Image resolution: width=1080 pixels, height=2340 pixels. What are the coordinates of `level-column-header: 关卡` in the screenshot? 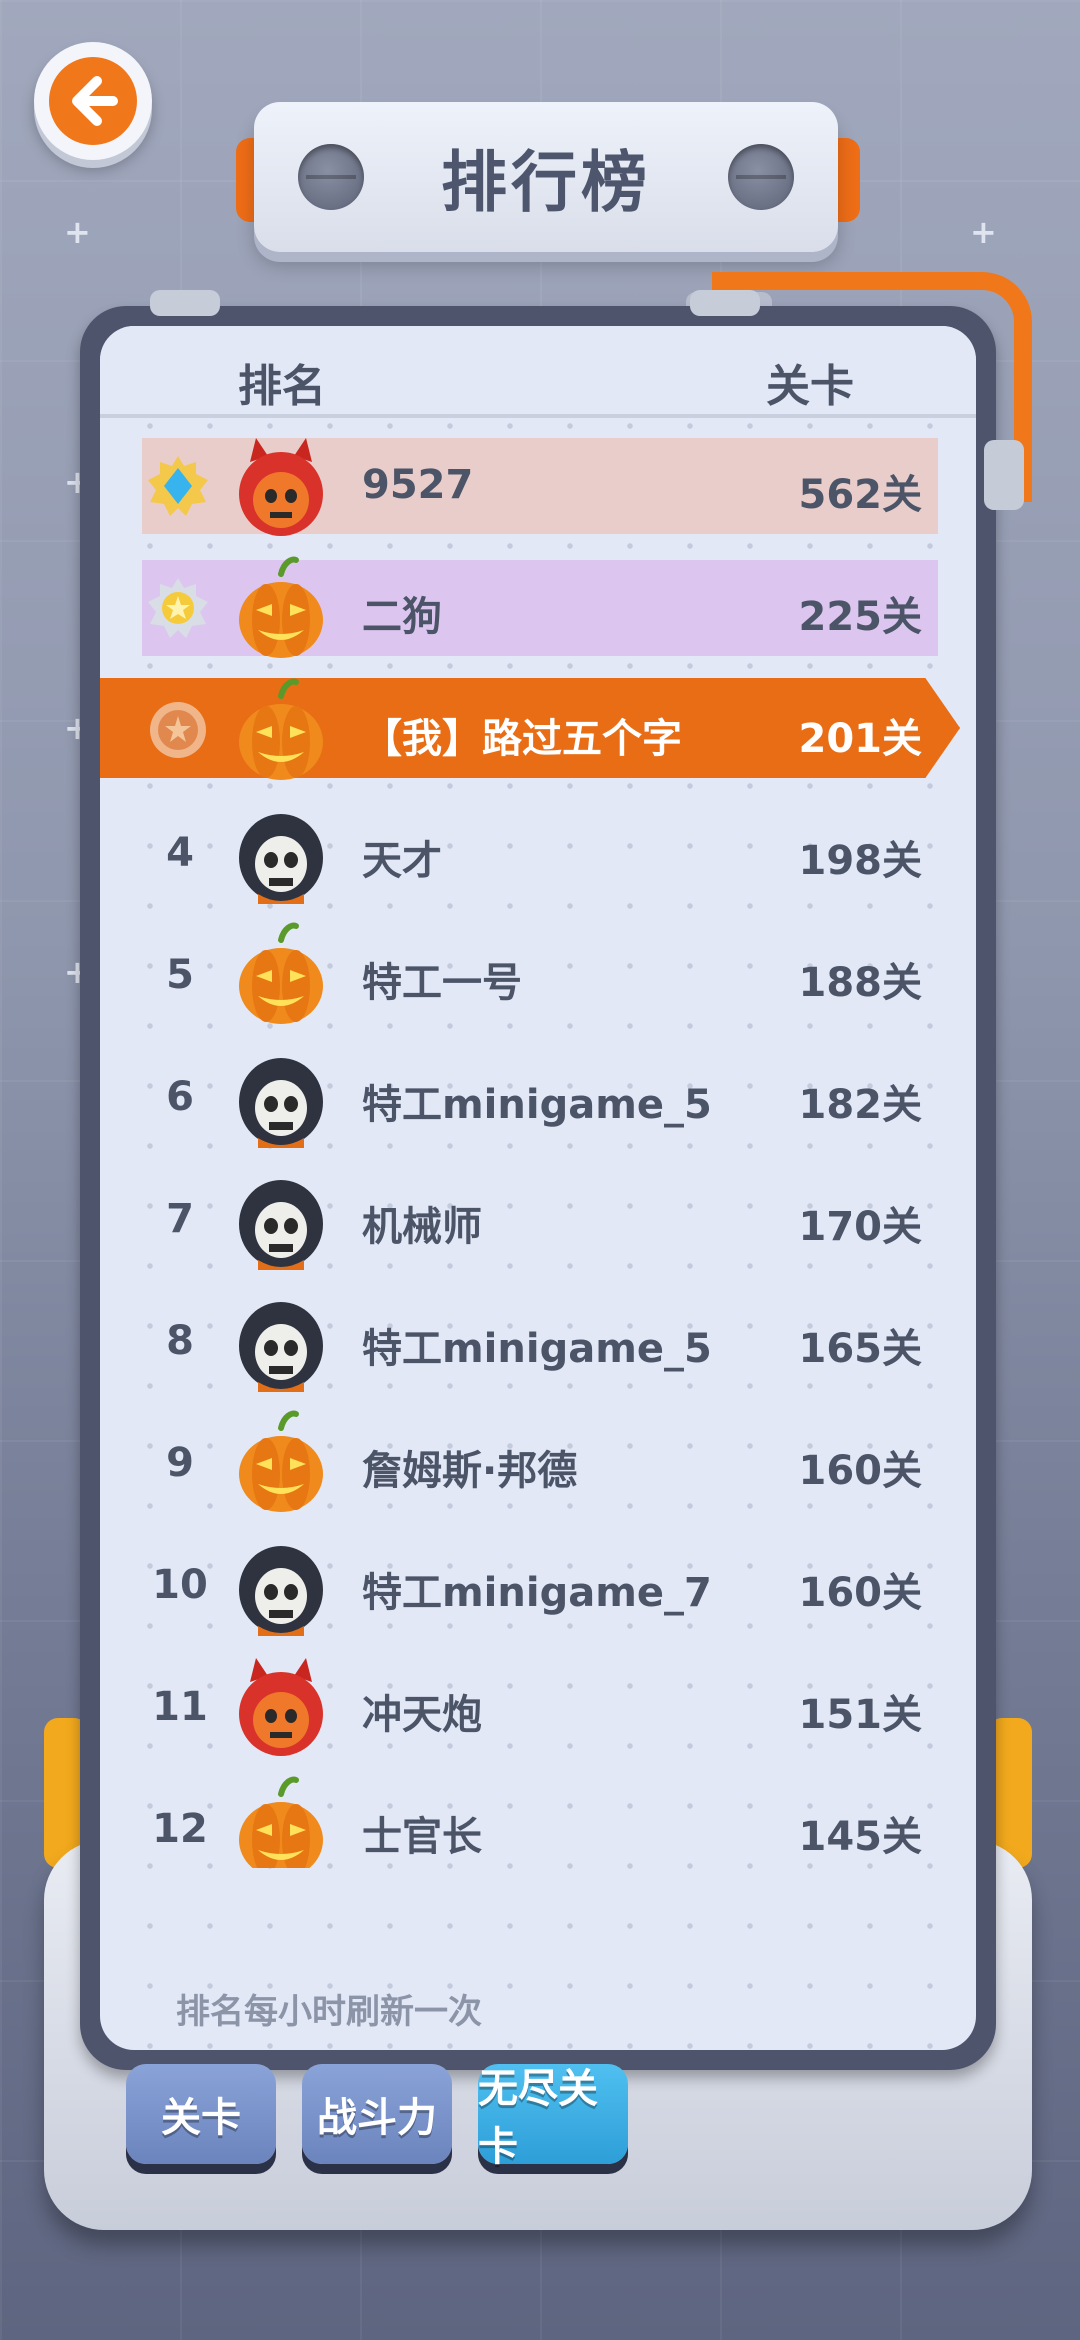 It's located at (810, 386).